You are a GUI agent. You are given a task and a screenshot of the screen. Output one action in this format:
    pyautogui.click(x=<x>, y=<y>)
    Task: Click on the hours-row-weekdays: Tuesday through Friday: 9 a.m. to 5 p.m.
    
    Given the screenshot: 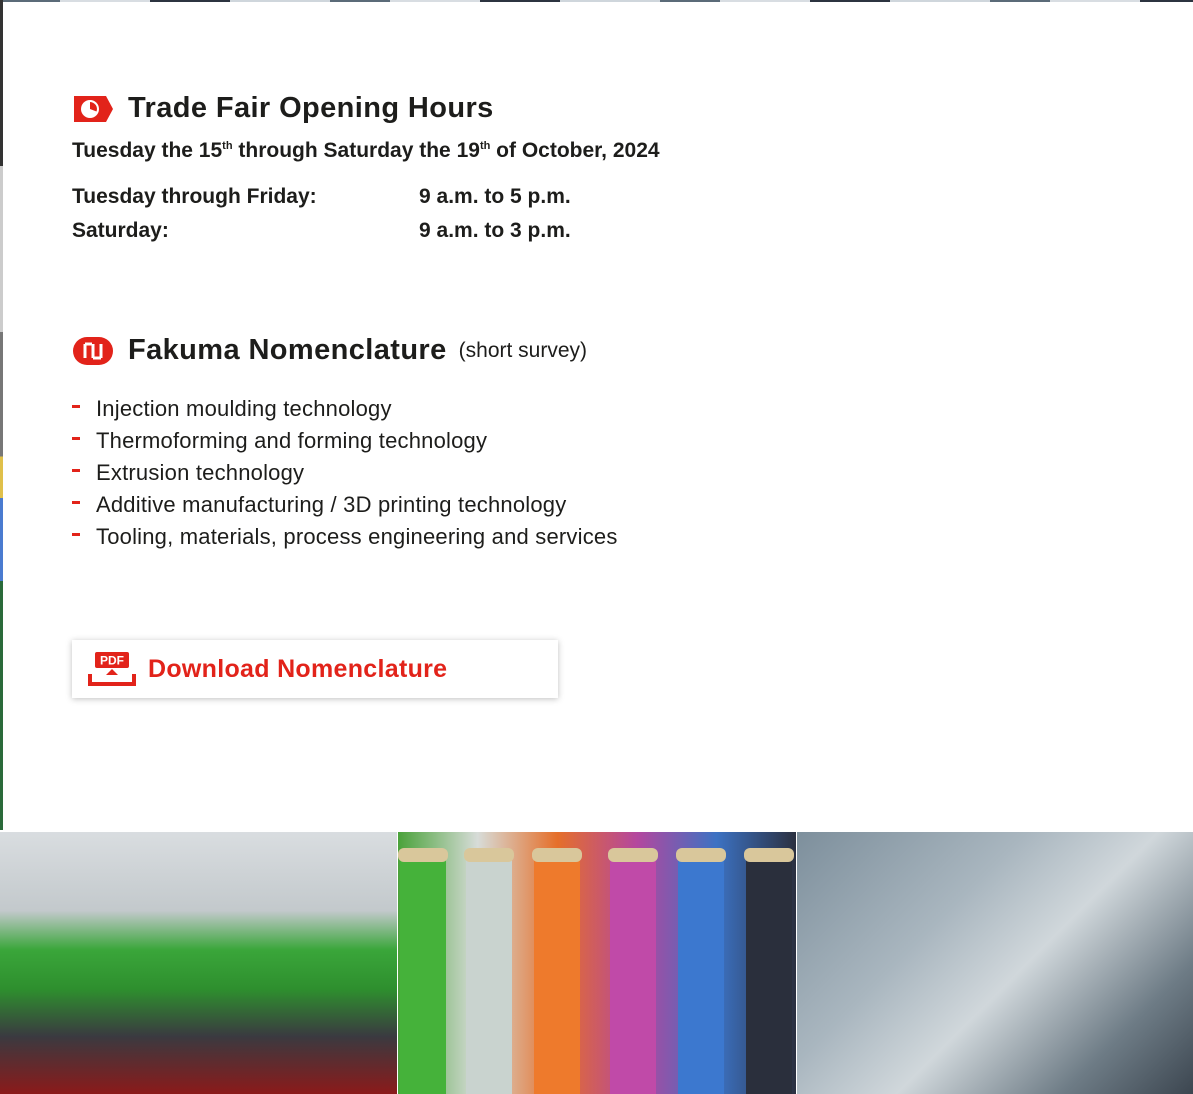 What is the action you would take?
    pyautogui.click(x=321, y=197)
    